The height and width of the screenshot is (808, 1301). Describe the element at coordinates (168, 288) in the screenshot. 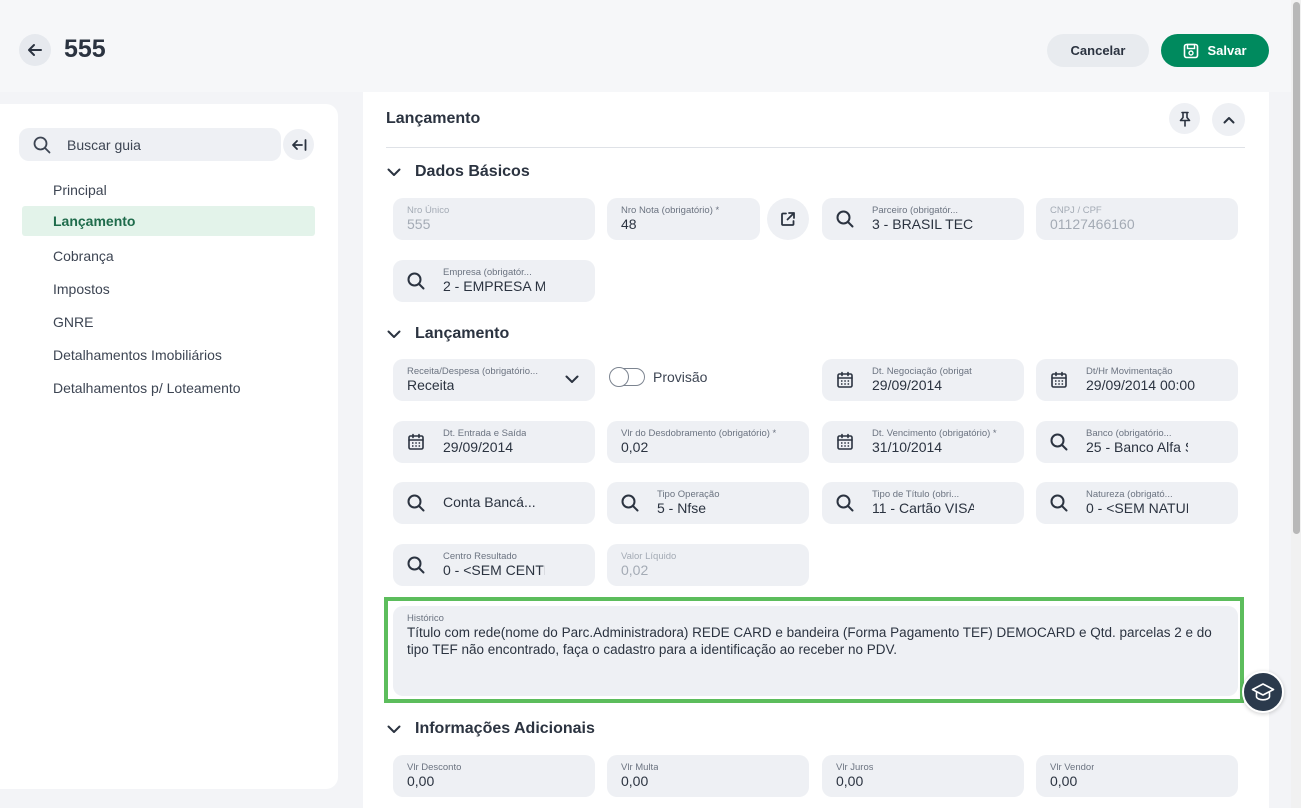

I see `sidebar-item-impostos: Impostos` at that location.